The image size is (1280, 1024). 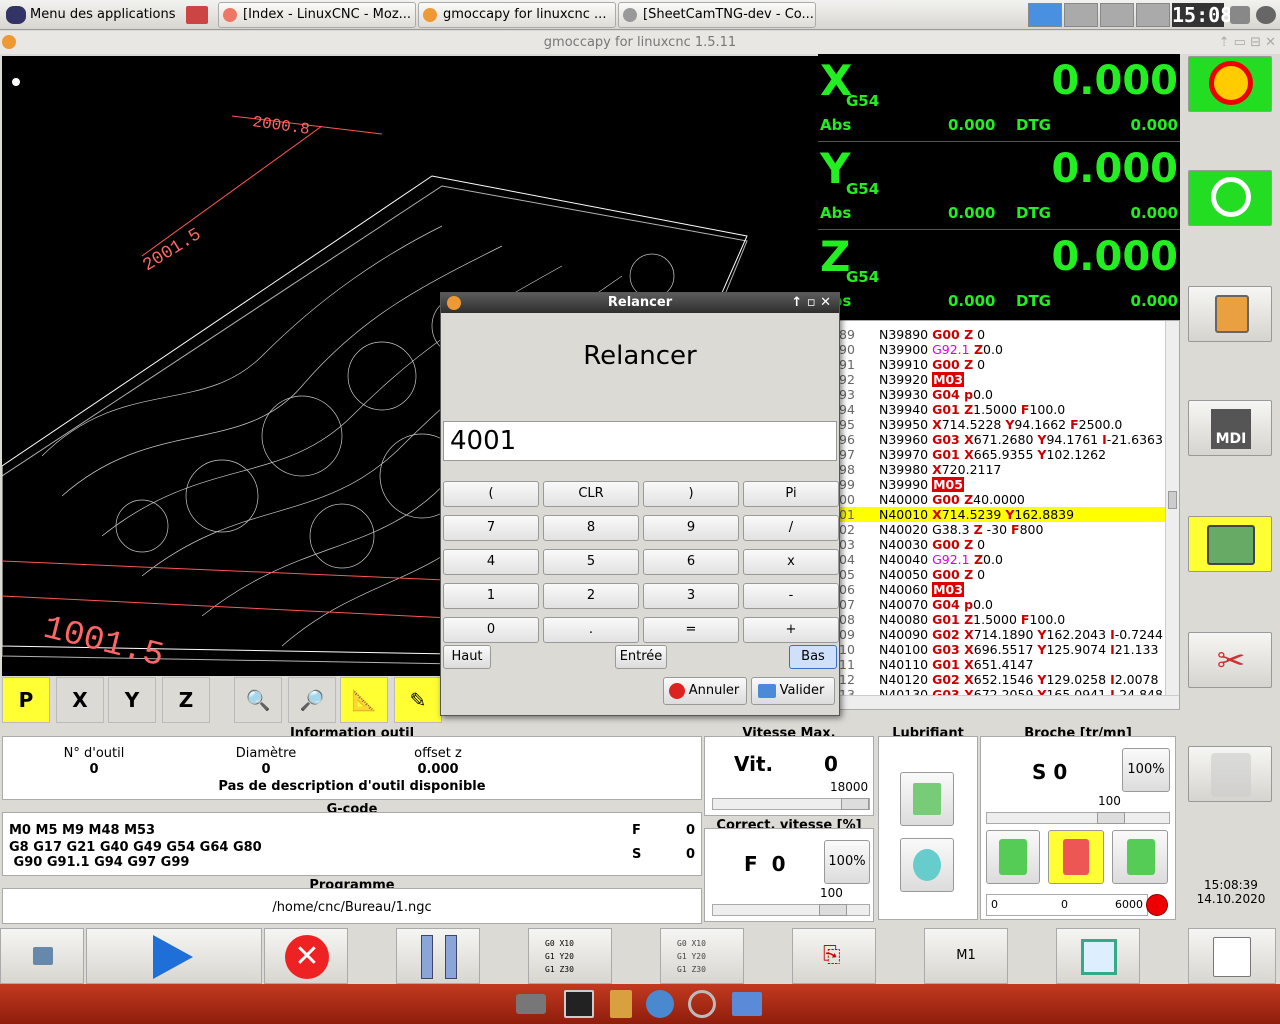 What do you see at coordinates (702, 956) in the screenshot?
I see `run-from-line-button: G0 X10 G1 Y20 G1 Z30` at bounding box center [702, 956].